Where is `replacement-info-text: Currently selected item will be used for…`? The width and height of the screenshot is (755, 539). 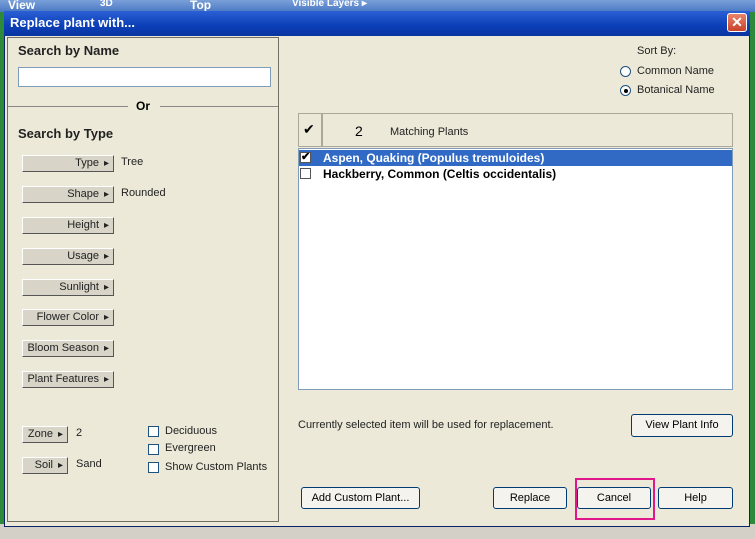
replacement-info-text: Currently selected item will be used for… is located at coordinates (426, 425).